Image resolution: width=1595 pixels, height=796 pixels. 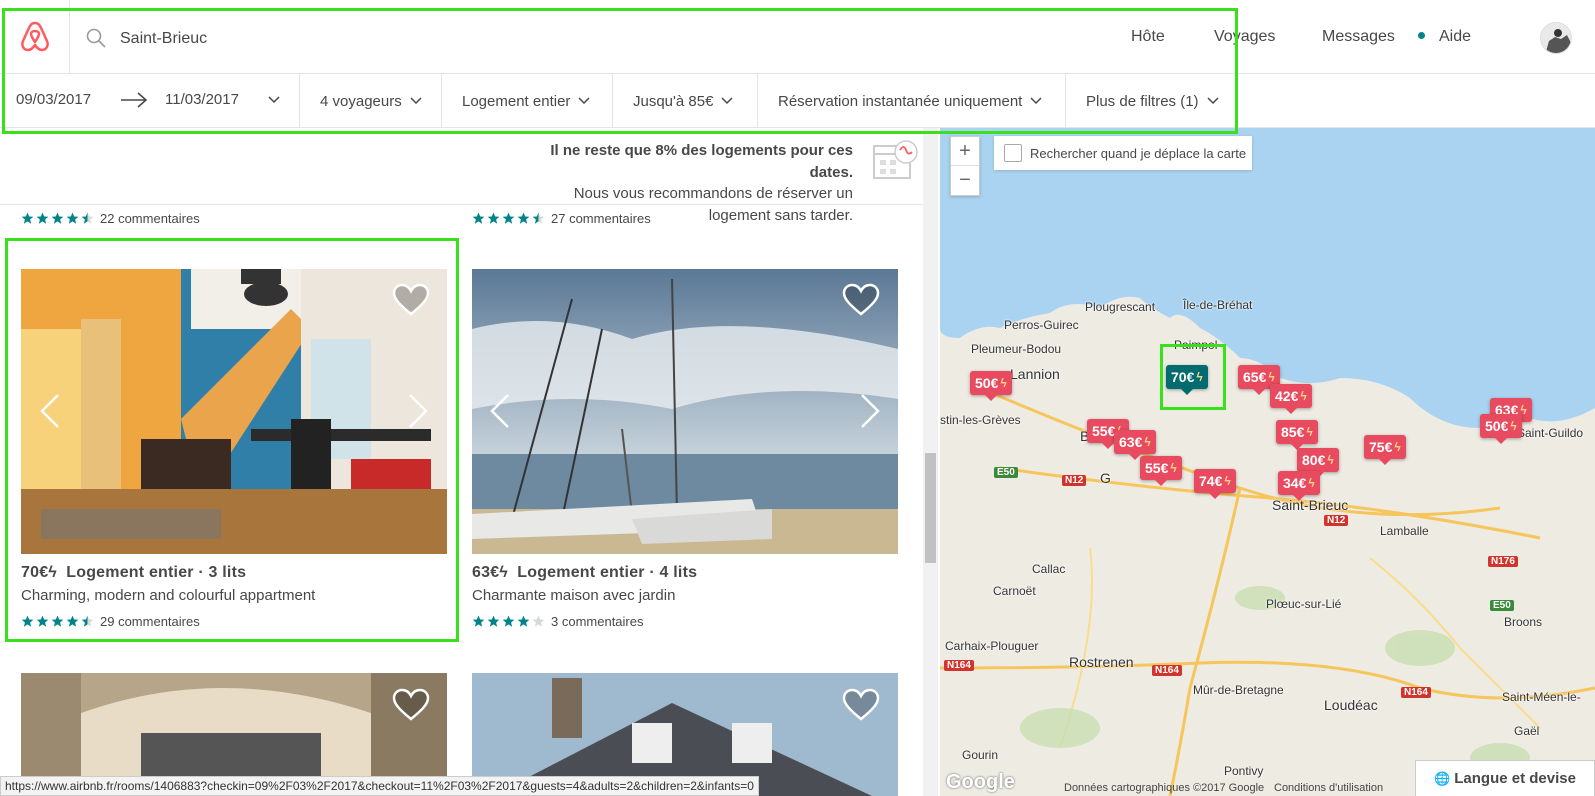 What do you see at coordinates (597, 621) in the screenshot?
I see `review-count: 3 commentaires` at bounding box center [597, 621].